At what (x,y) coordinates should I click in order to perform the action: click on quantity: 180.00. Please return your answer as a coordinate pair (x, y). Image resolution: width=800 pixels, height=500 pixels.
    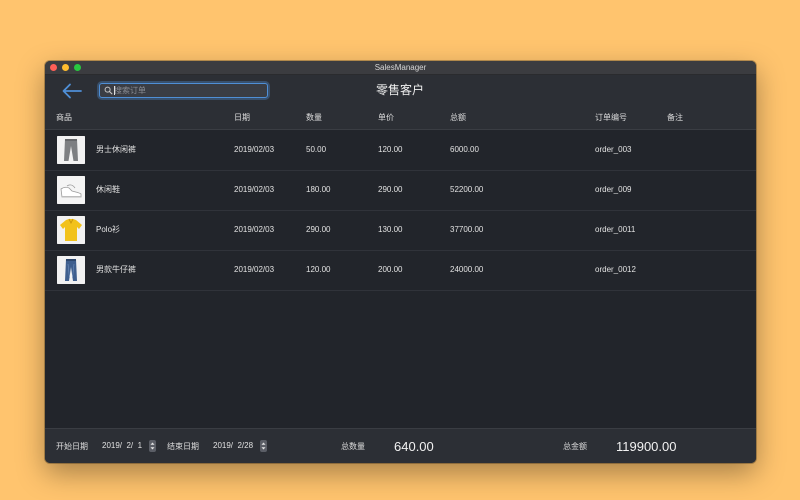
    Looking at the image, I should click on (318, 189).